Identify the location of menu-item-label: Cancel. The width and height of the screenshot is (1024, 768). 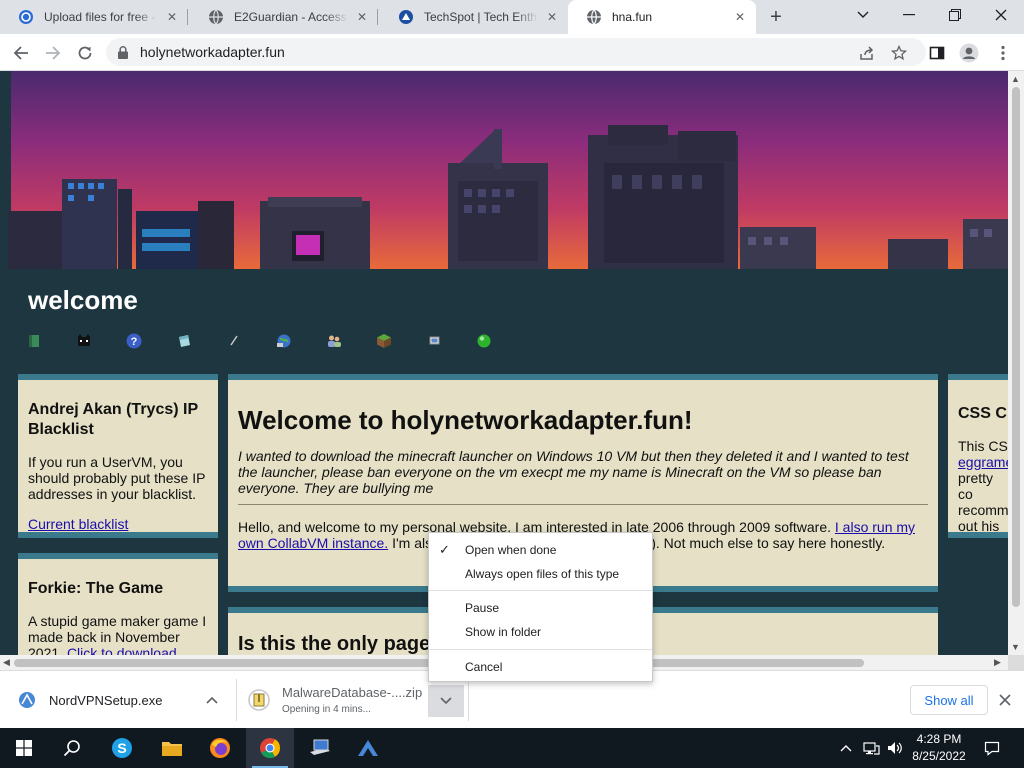
(484, 667).